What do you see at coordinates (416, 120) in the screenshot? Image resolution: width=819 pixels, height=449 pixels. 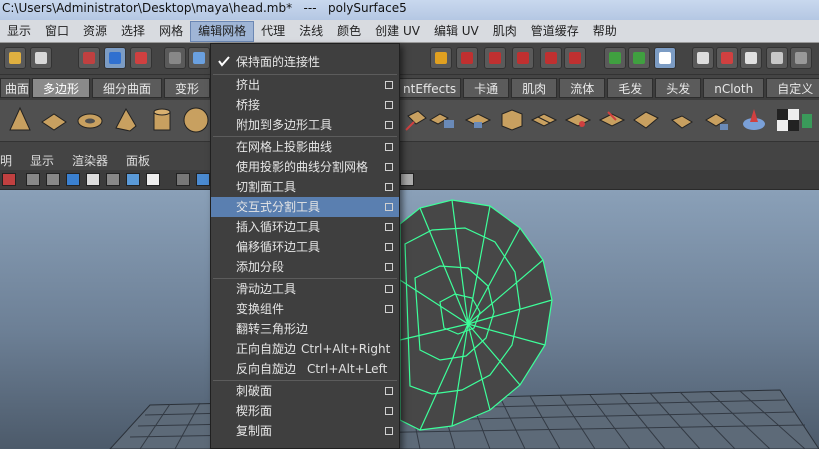 I see `extrude-tool-icon` at bounding box center [416, 120].